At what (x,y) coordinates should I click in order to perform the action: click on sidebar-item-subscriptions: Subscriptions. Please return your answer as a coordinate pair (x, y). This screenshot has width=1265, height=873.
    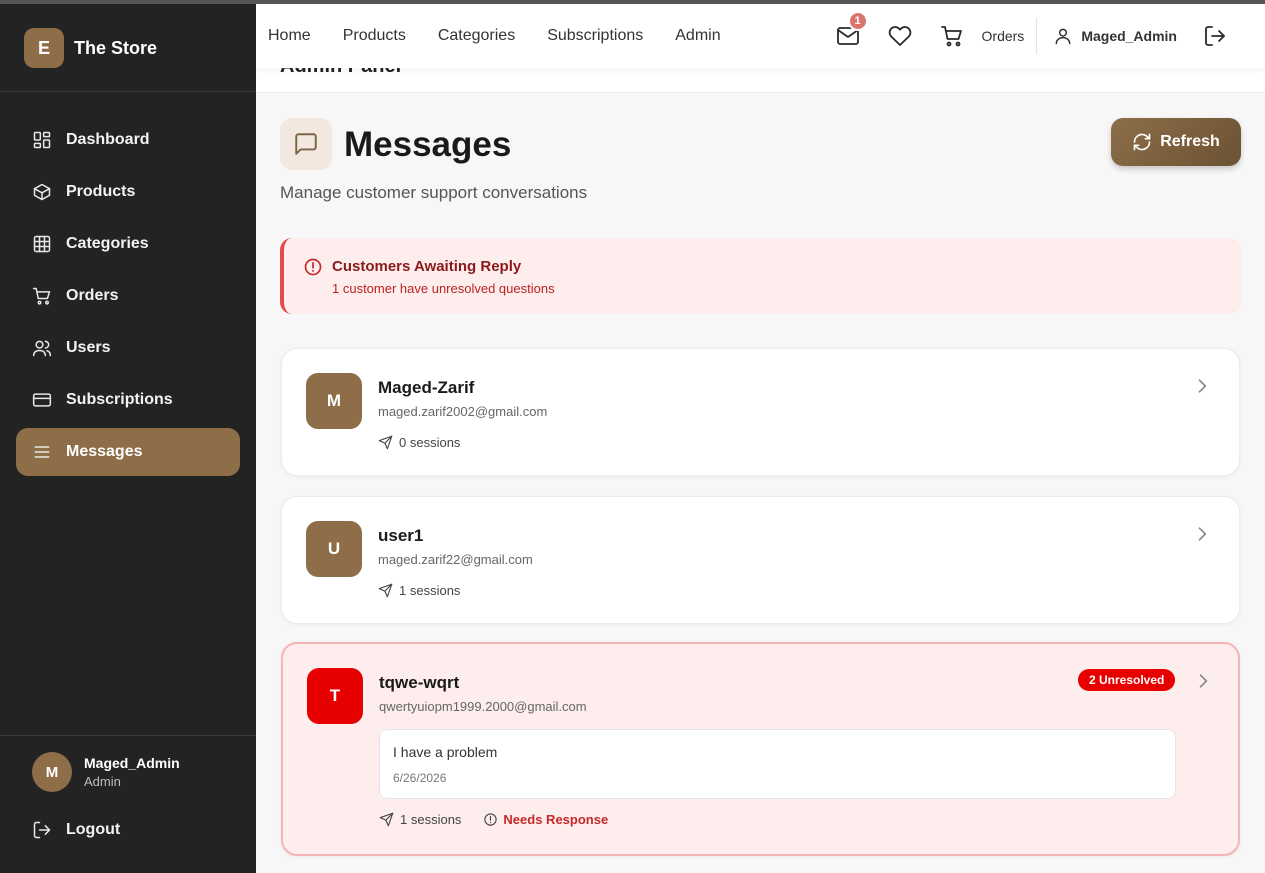
    Looking at the image, I should click on (128, 400).